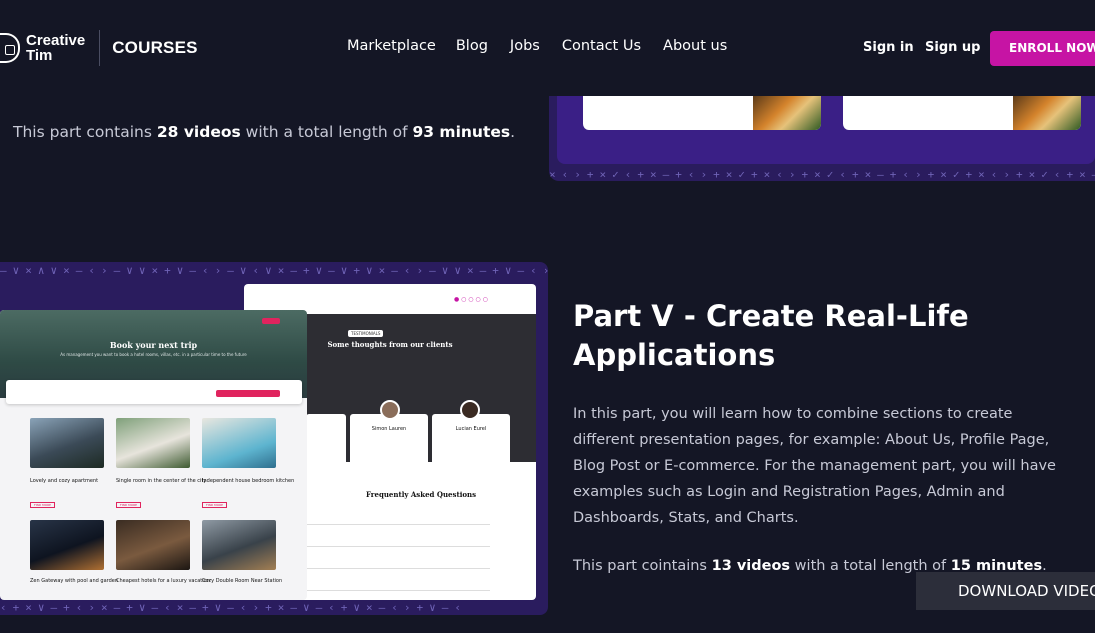  Describe the element at coordinates (471, 429) in the screenshot. I see `testimonial-name: Lucian Eurel` at that location.